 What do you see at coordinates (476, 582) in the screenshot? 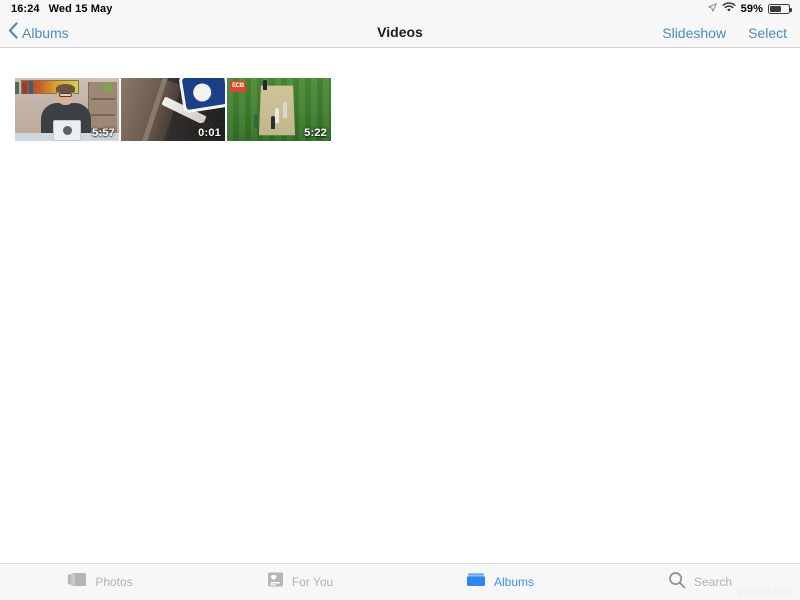
I see `albums-folder-icon` at bounding box center [476, 582].